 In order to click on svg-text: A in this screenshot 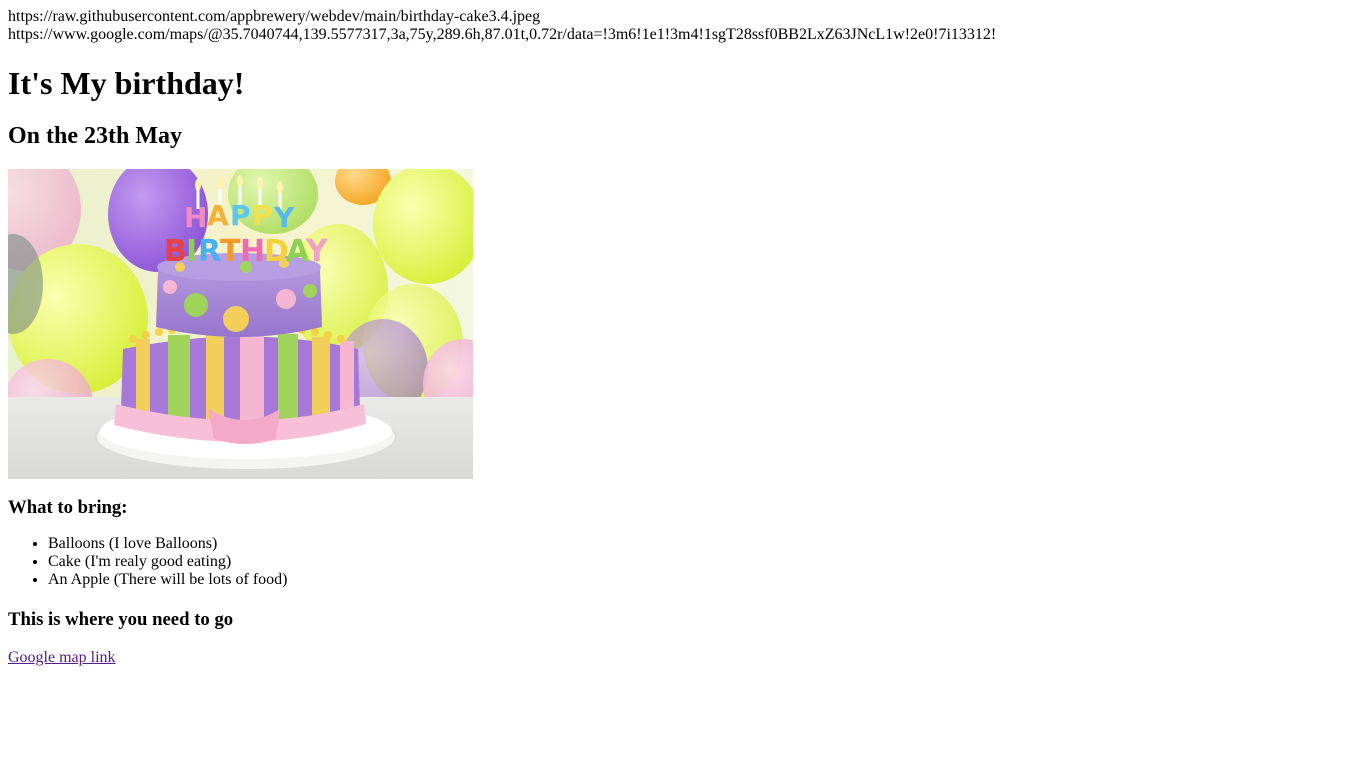, I will do `click(218, 215)`.